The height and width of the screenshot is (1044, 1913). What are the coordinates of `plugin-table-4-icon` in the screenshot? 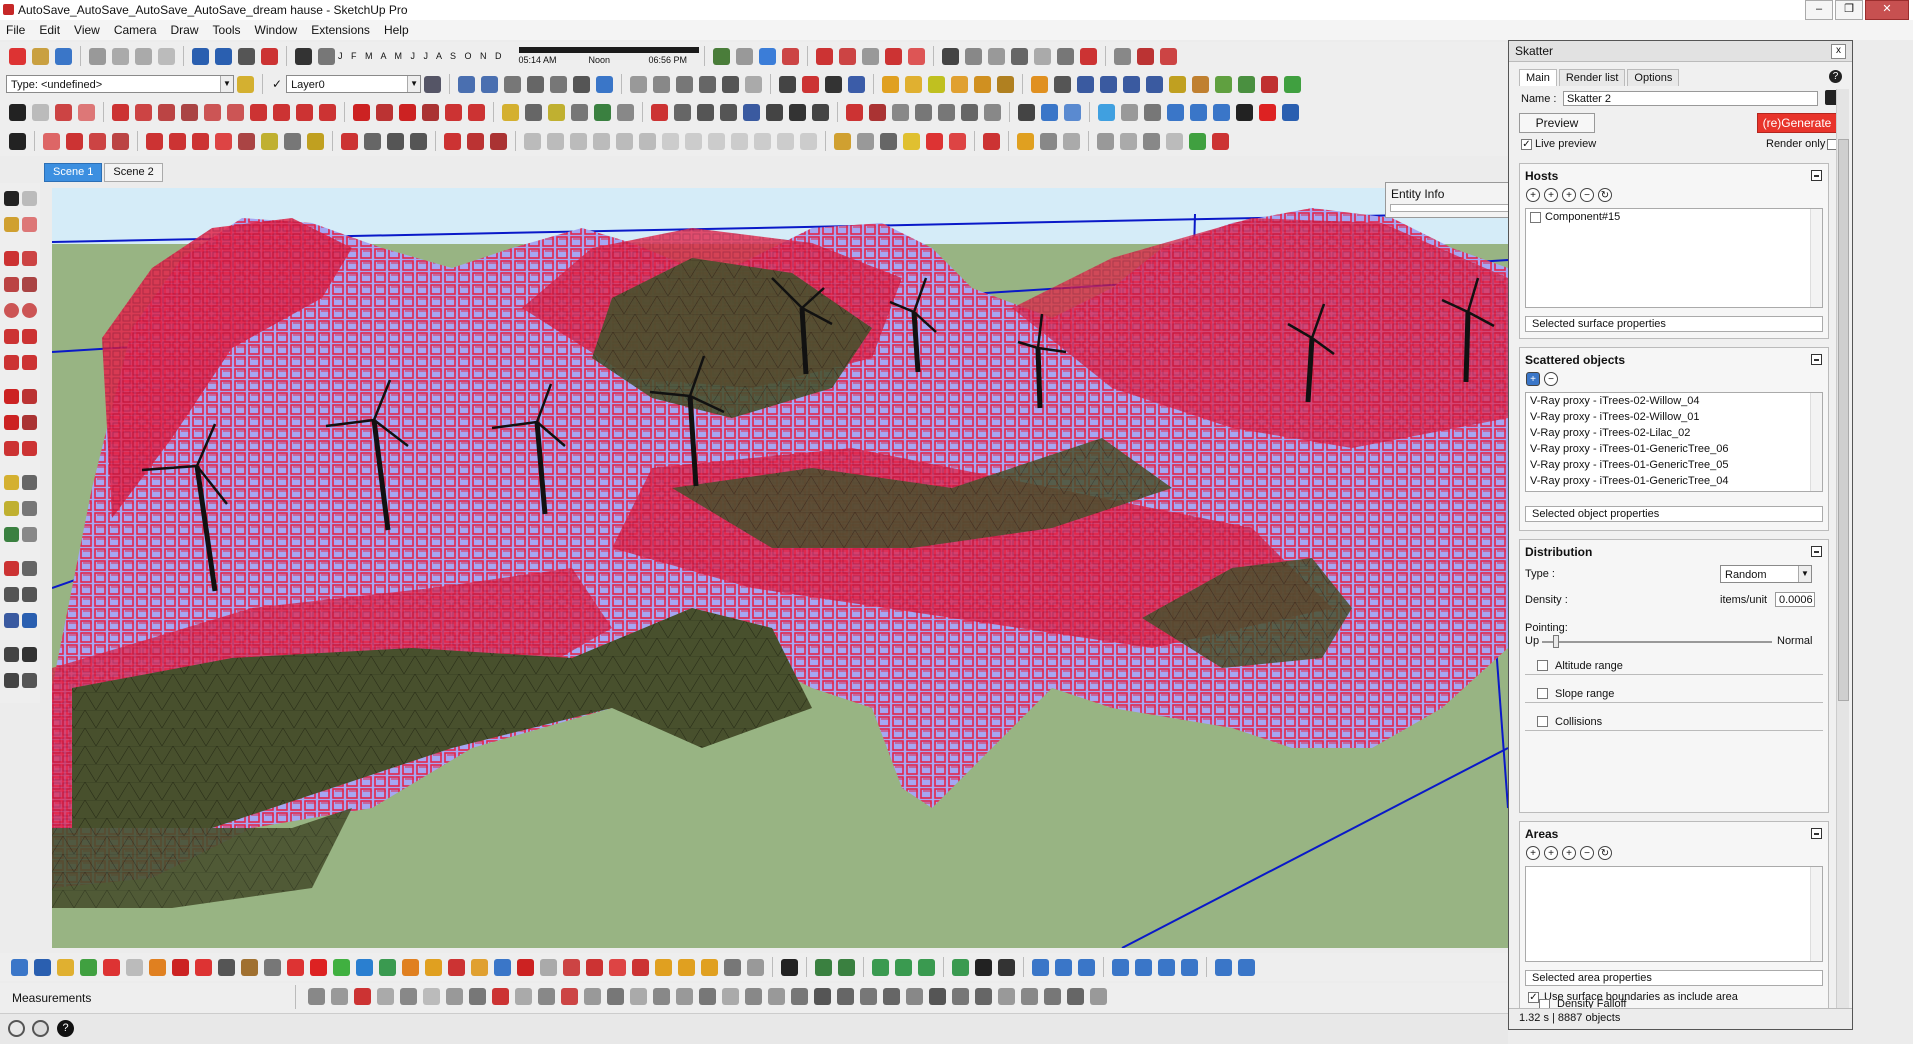 It's located at (1189, 967).